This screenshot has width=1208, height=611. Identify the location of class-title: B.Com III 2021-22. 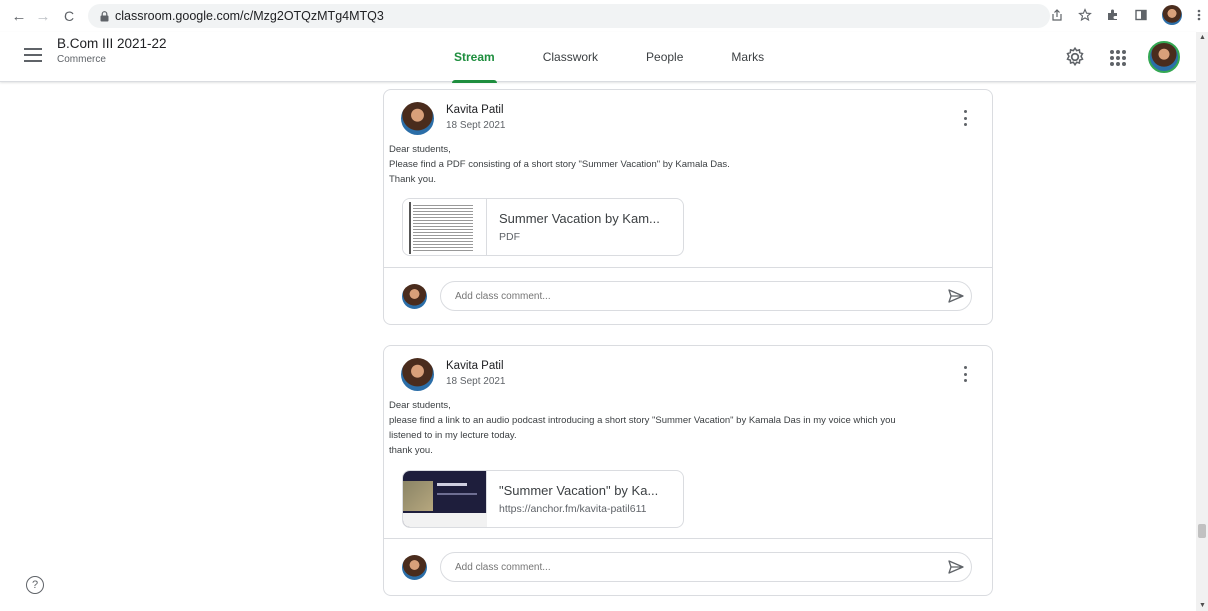
(112, 43).